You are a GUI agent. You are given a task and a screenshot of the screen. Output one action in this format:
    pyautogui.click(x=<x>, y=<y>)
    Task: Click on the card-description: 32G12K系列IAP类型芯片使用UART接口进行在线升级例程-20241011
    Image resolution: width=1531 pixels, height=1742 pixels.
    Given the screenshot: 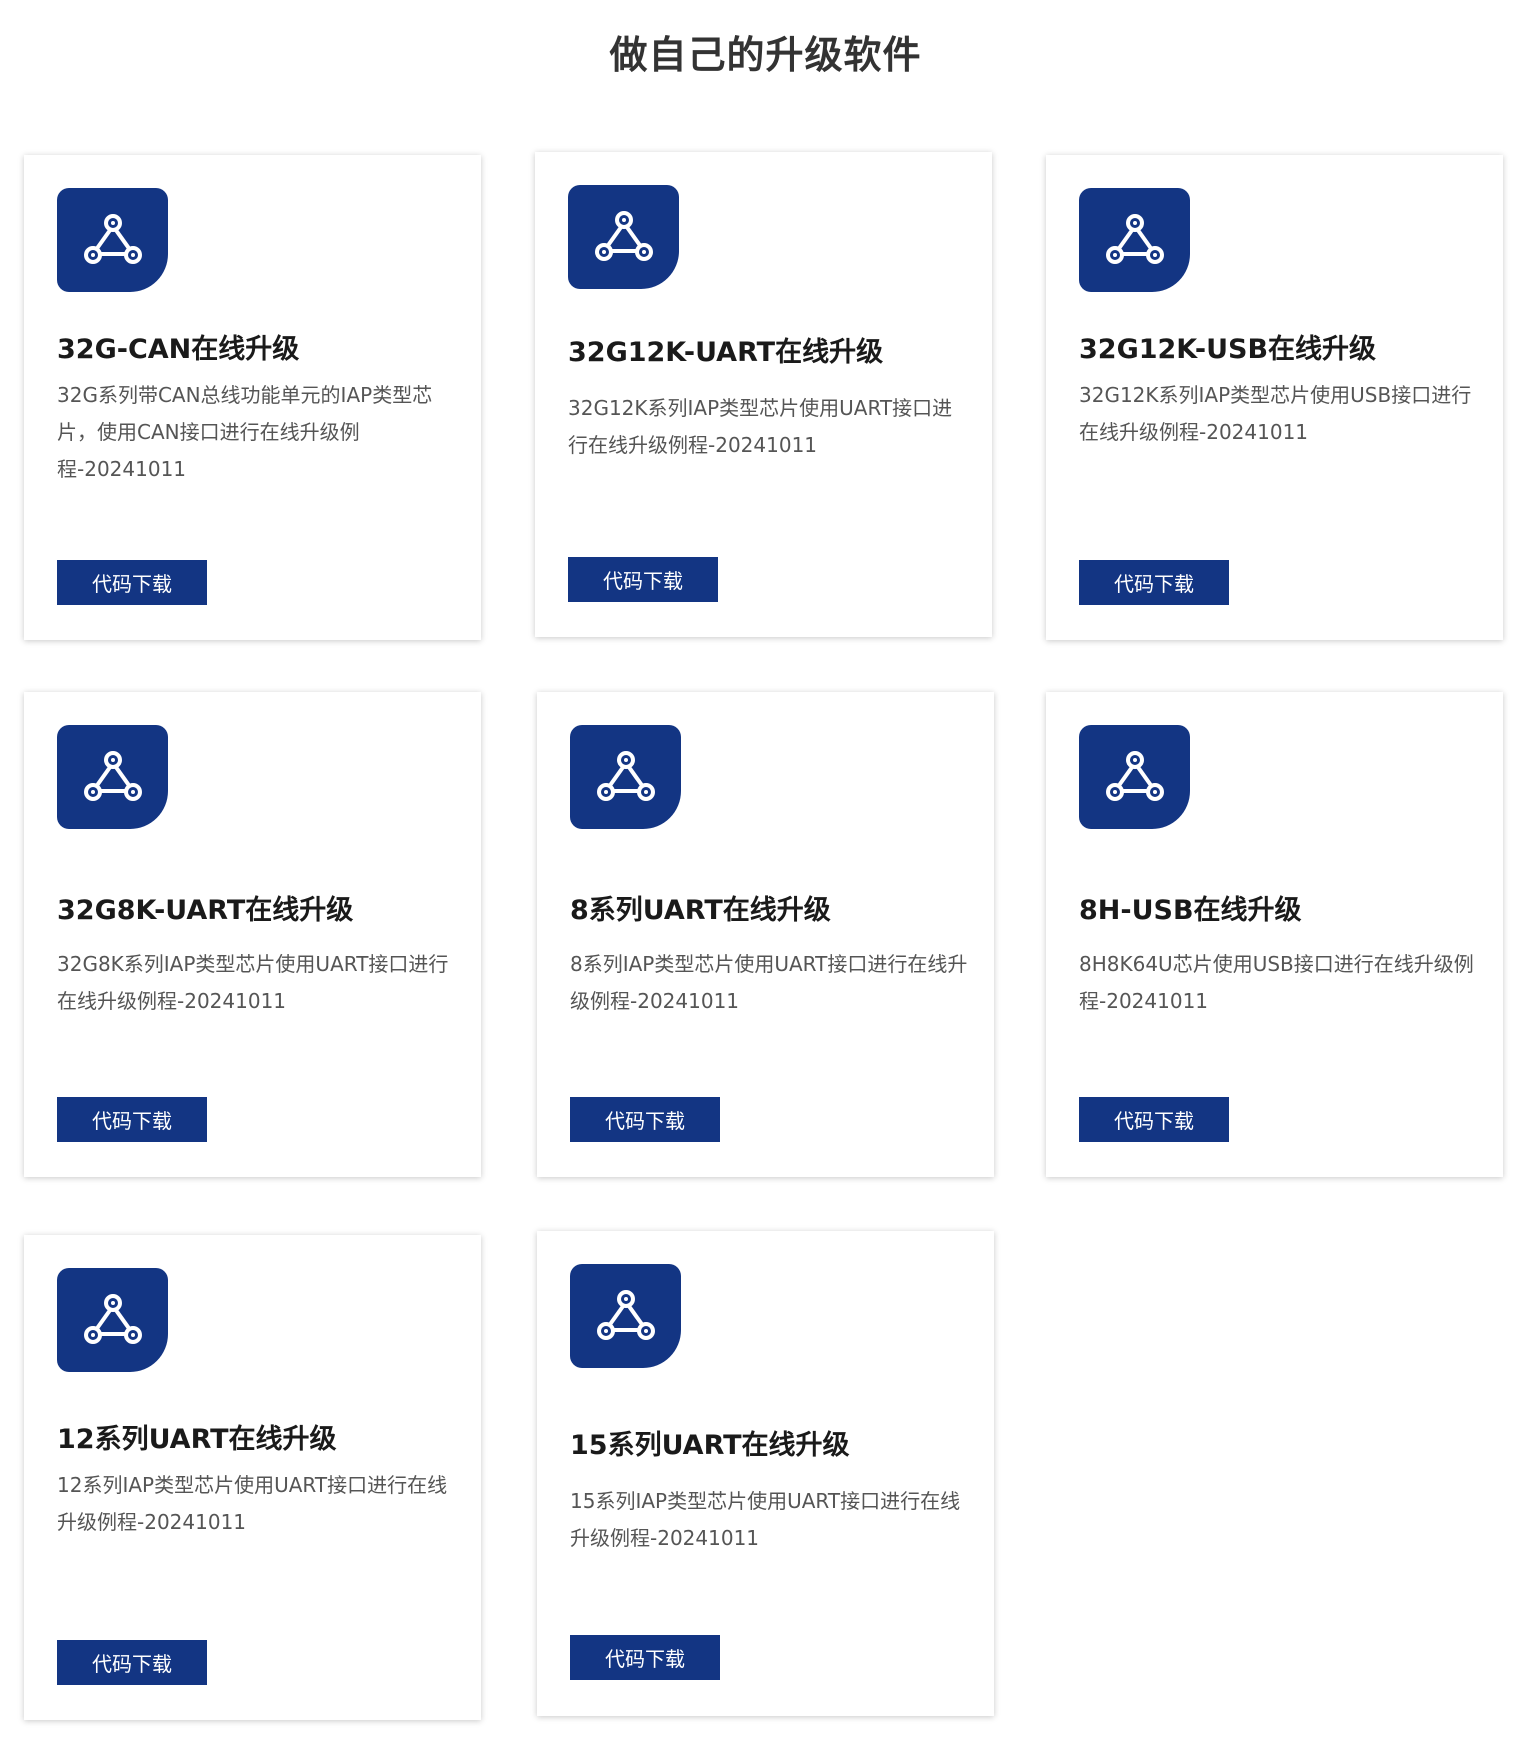 What is the action you would take?
    pyautogui.click(x=760, y=426)
    